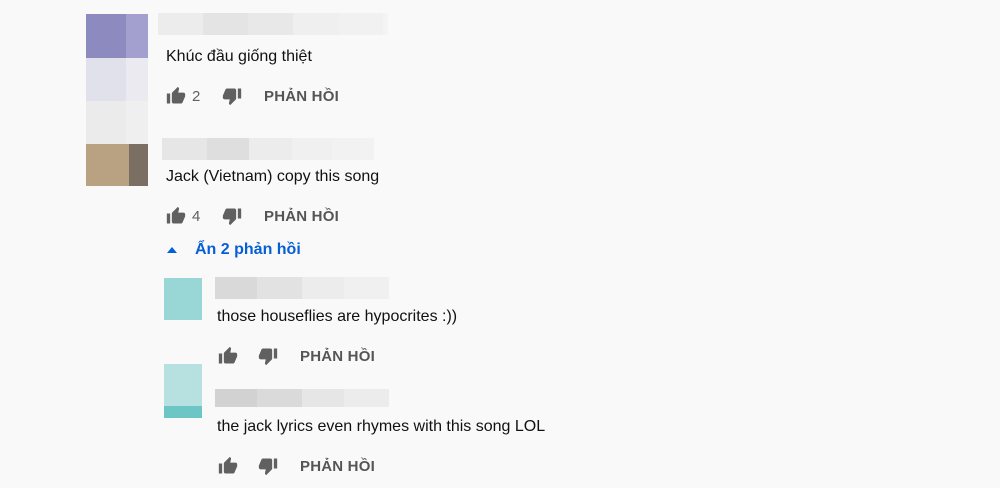 Image resolution: width=1000 pixels, height=488 pixels. Describe the element at coordinates (248, 249) in the screenshot. I see `hide-replies-label: Ẩn 2 phản hồi` at that location.